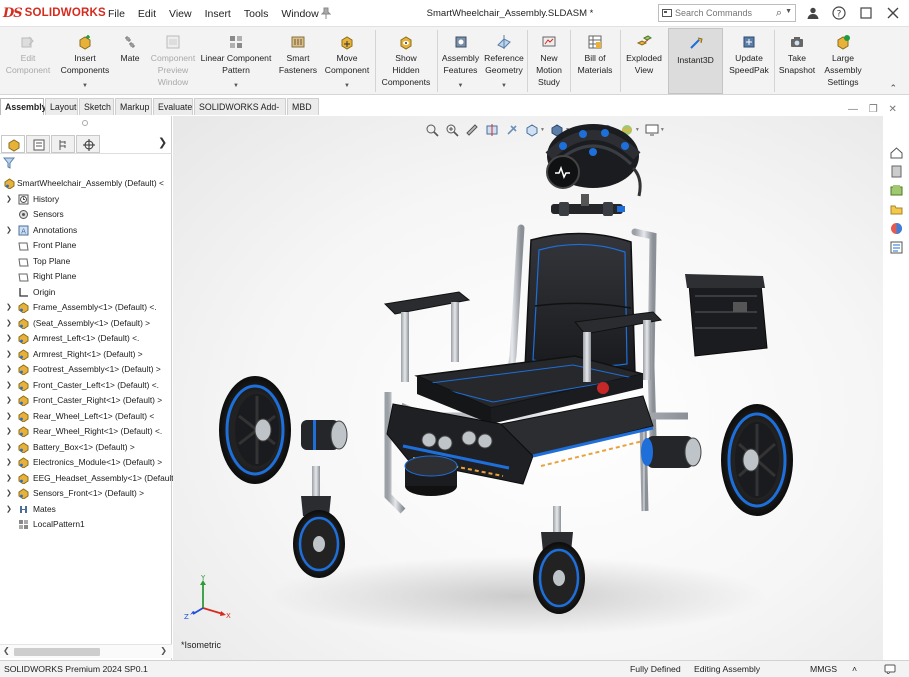 Image resolution: width=909 pixels, height=677 pixels. What do you see at coordinates (255, 430) in the screenshot?
I see `rear-wheel-left` at bounding box center [255, 430].